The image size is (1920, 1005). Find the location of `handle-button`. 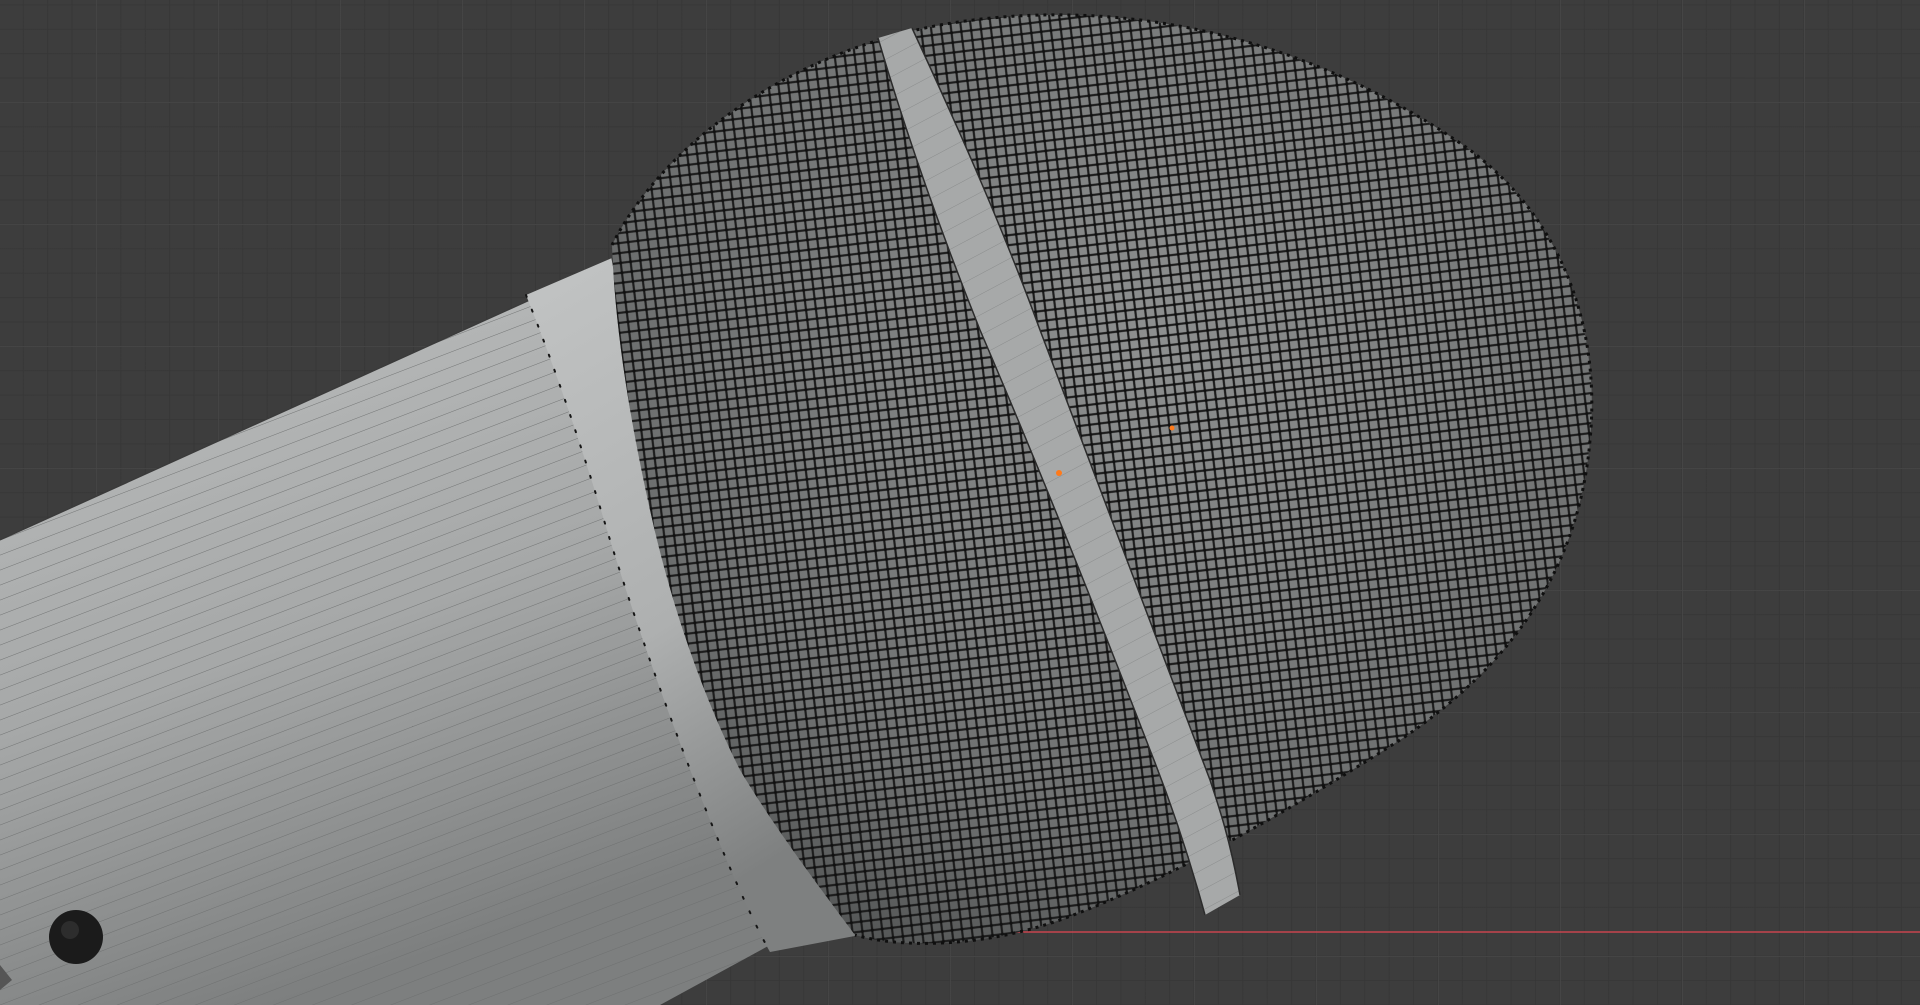

handle-button is located at coordinates (76, 937).